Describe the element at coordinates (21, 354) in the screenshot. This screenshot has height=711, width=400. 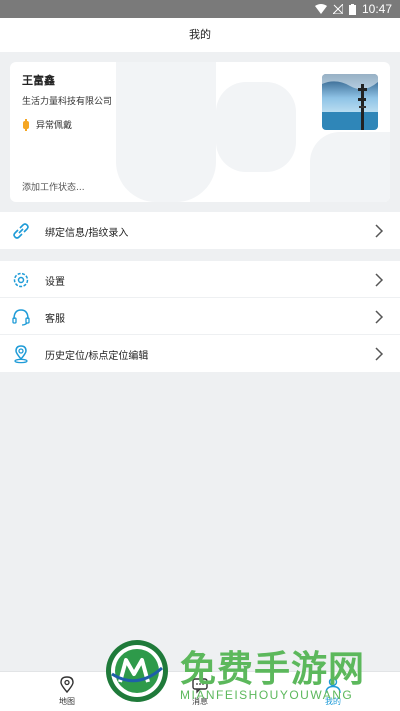
I see `location-pin-icon` at that location.